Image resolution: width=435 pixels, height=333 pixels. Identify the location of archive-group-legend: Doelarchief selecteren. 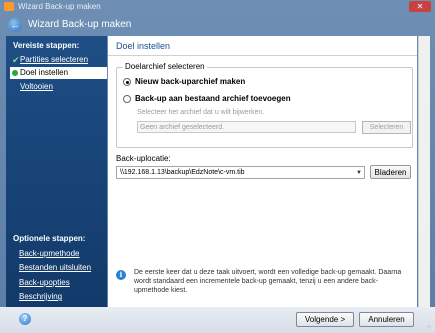
(165, 66).